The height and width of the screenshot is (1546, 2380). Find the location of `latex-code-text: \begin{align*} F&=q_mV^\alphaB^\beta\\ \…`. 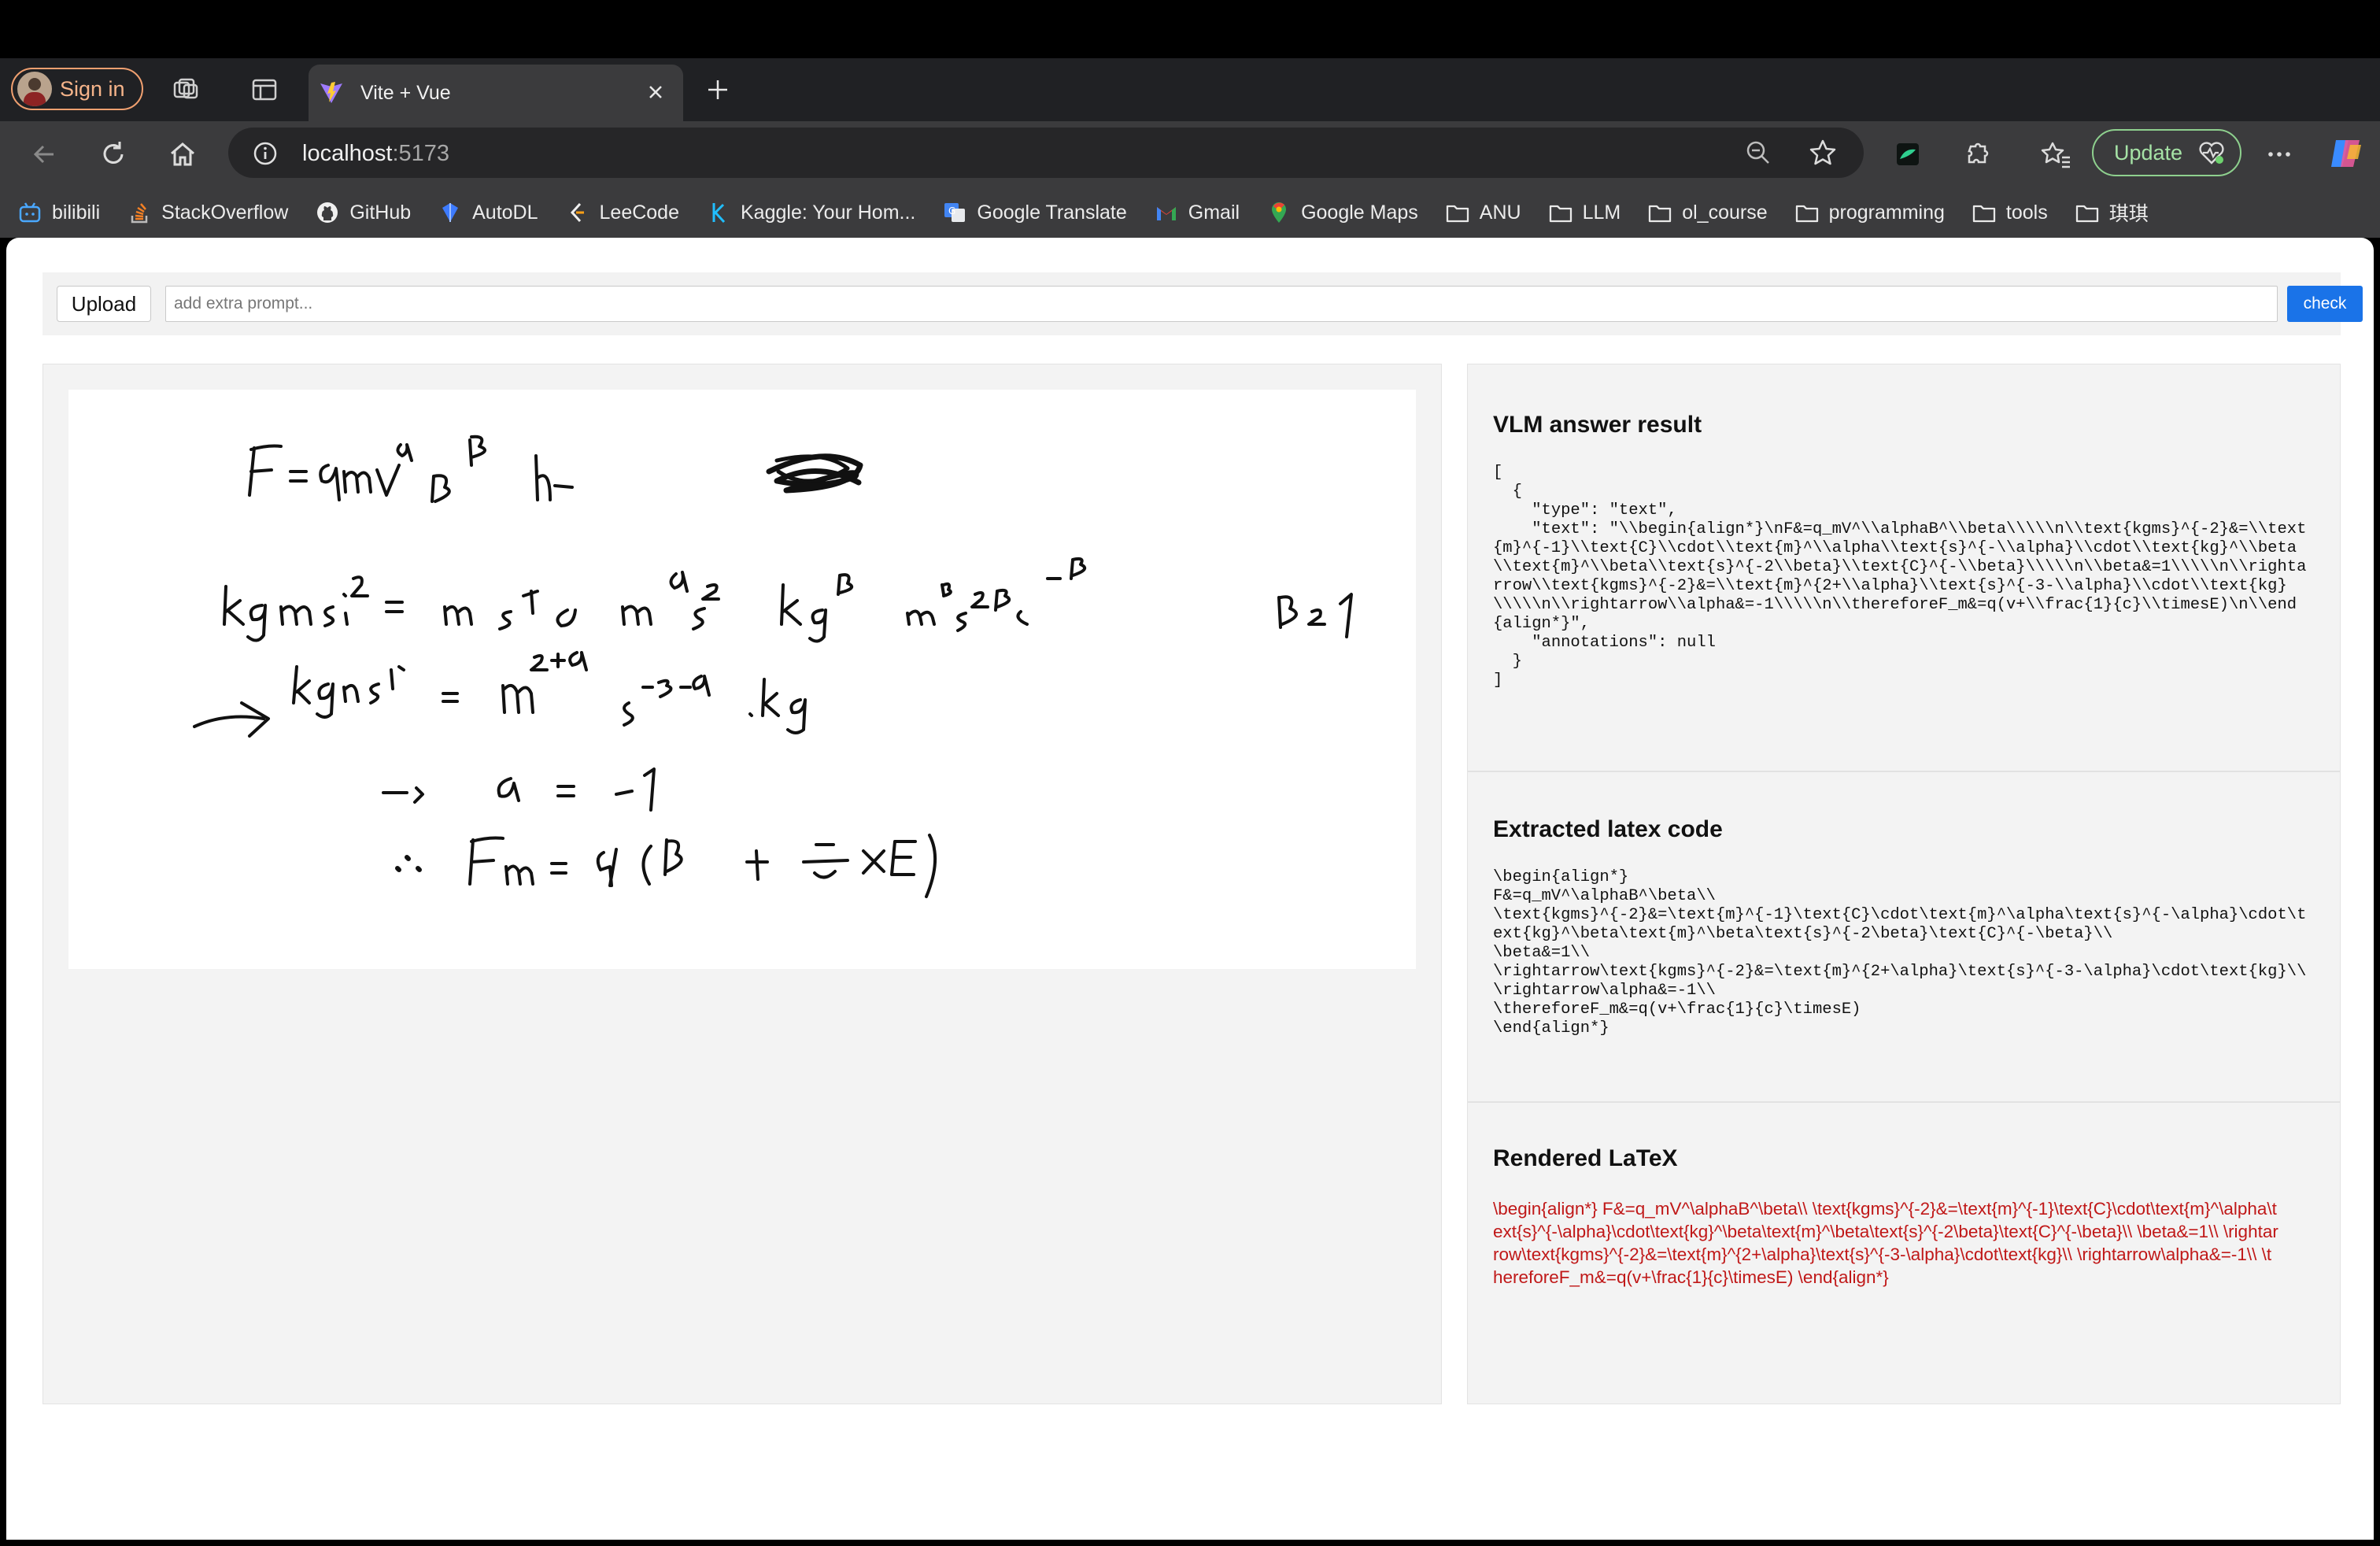

latex-code-text: \begin{align*} F&=q_mV^\alphaB^\beta\\ \… is located at coordinates (1900, 952).